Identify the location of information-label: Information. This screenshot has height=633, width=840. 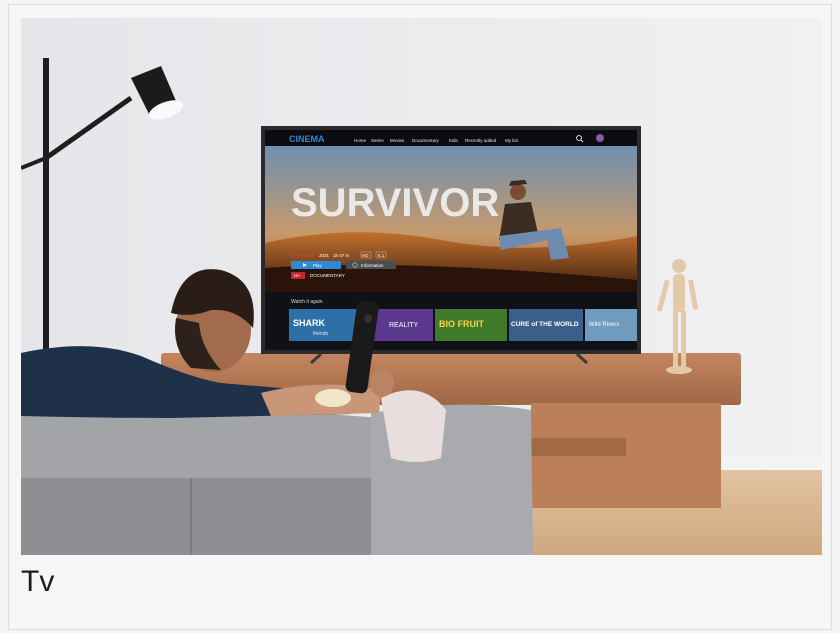
(372, 265).